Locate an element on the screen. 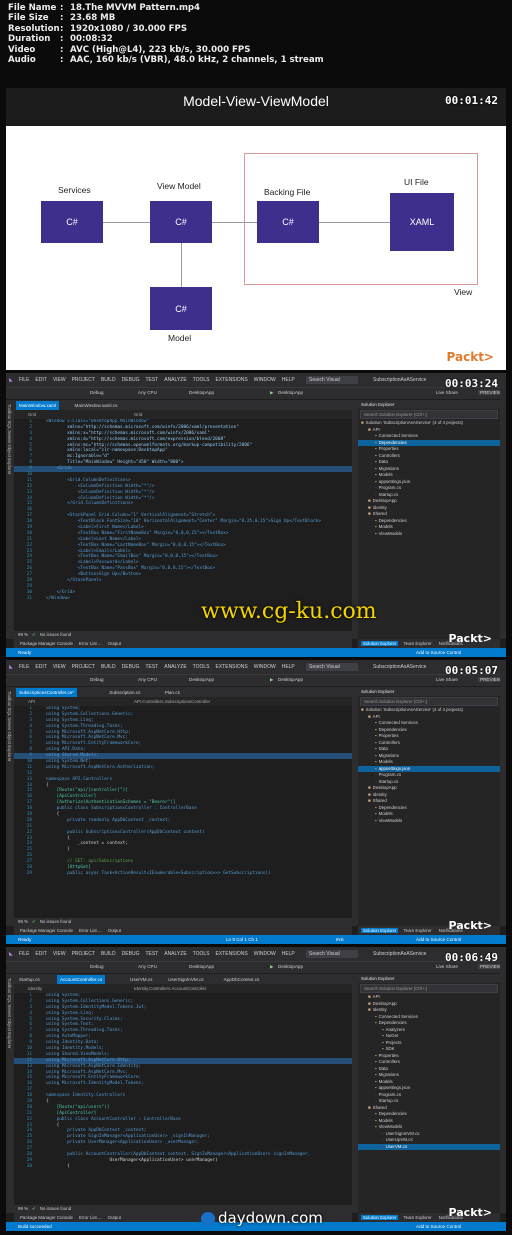 This screenshot has height=1235, width=512. doc-tab: Subscription.cs is located at coordinates (124, 692).